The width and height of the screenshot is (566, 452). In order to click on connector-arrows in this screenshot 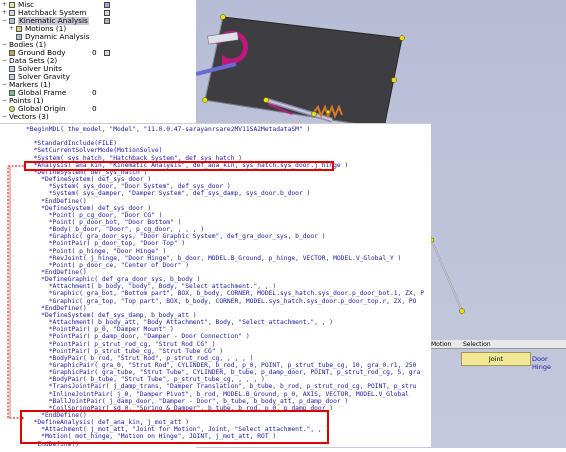, I will do `click(15, 293)`.